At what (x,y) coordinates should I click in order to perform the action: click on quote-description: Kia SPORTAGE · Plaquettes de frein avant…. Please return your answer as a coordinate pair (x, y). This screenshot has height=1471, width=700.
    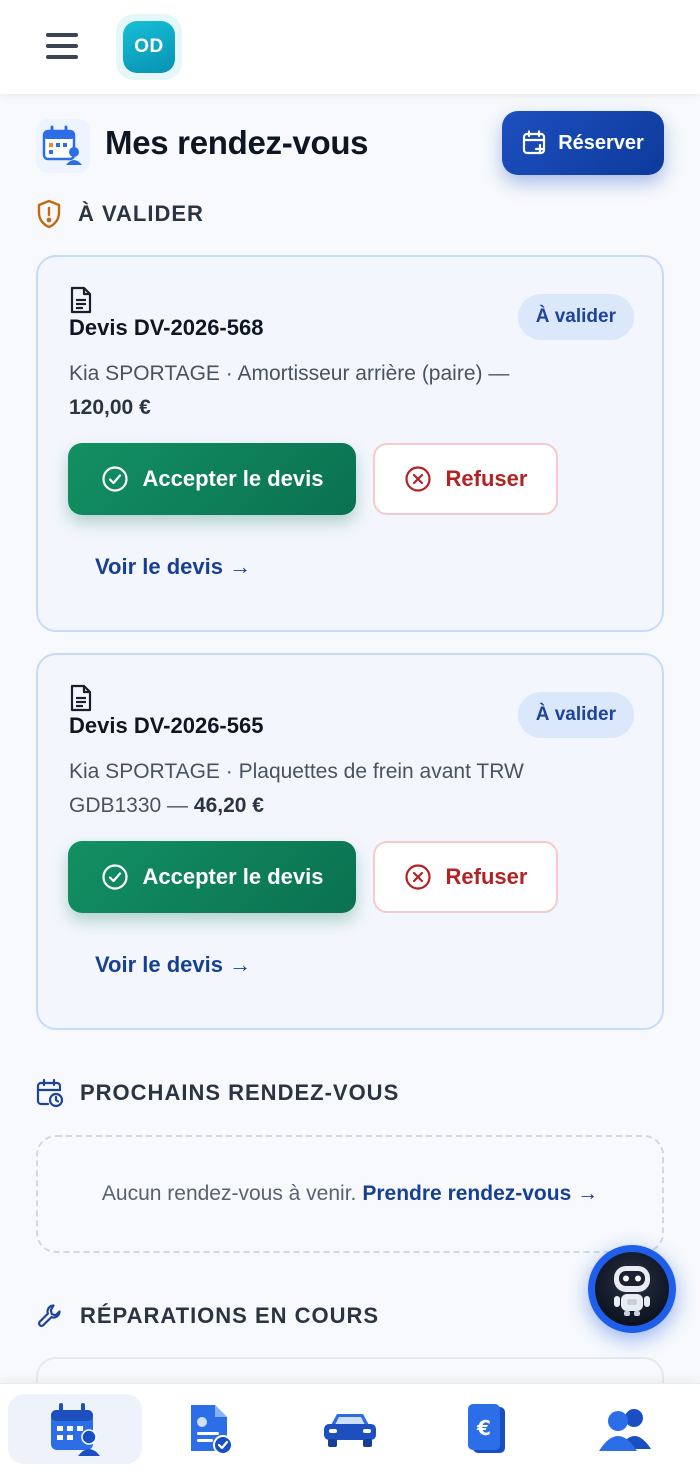
    Looking at the image, I should click on (329, 789).